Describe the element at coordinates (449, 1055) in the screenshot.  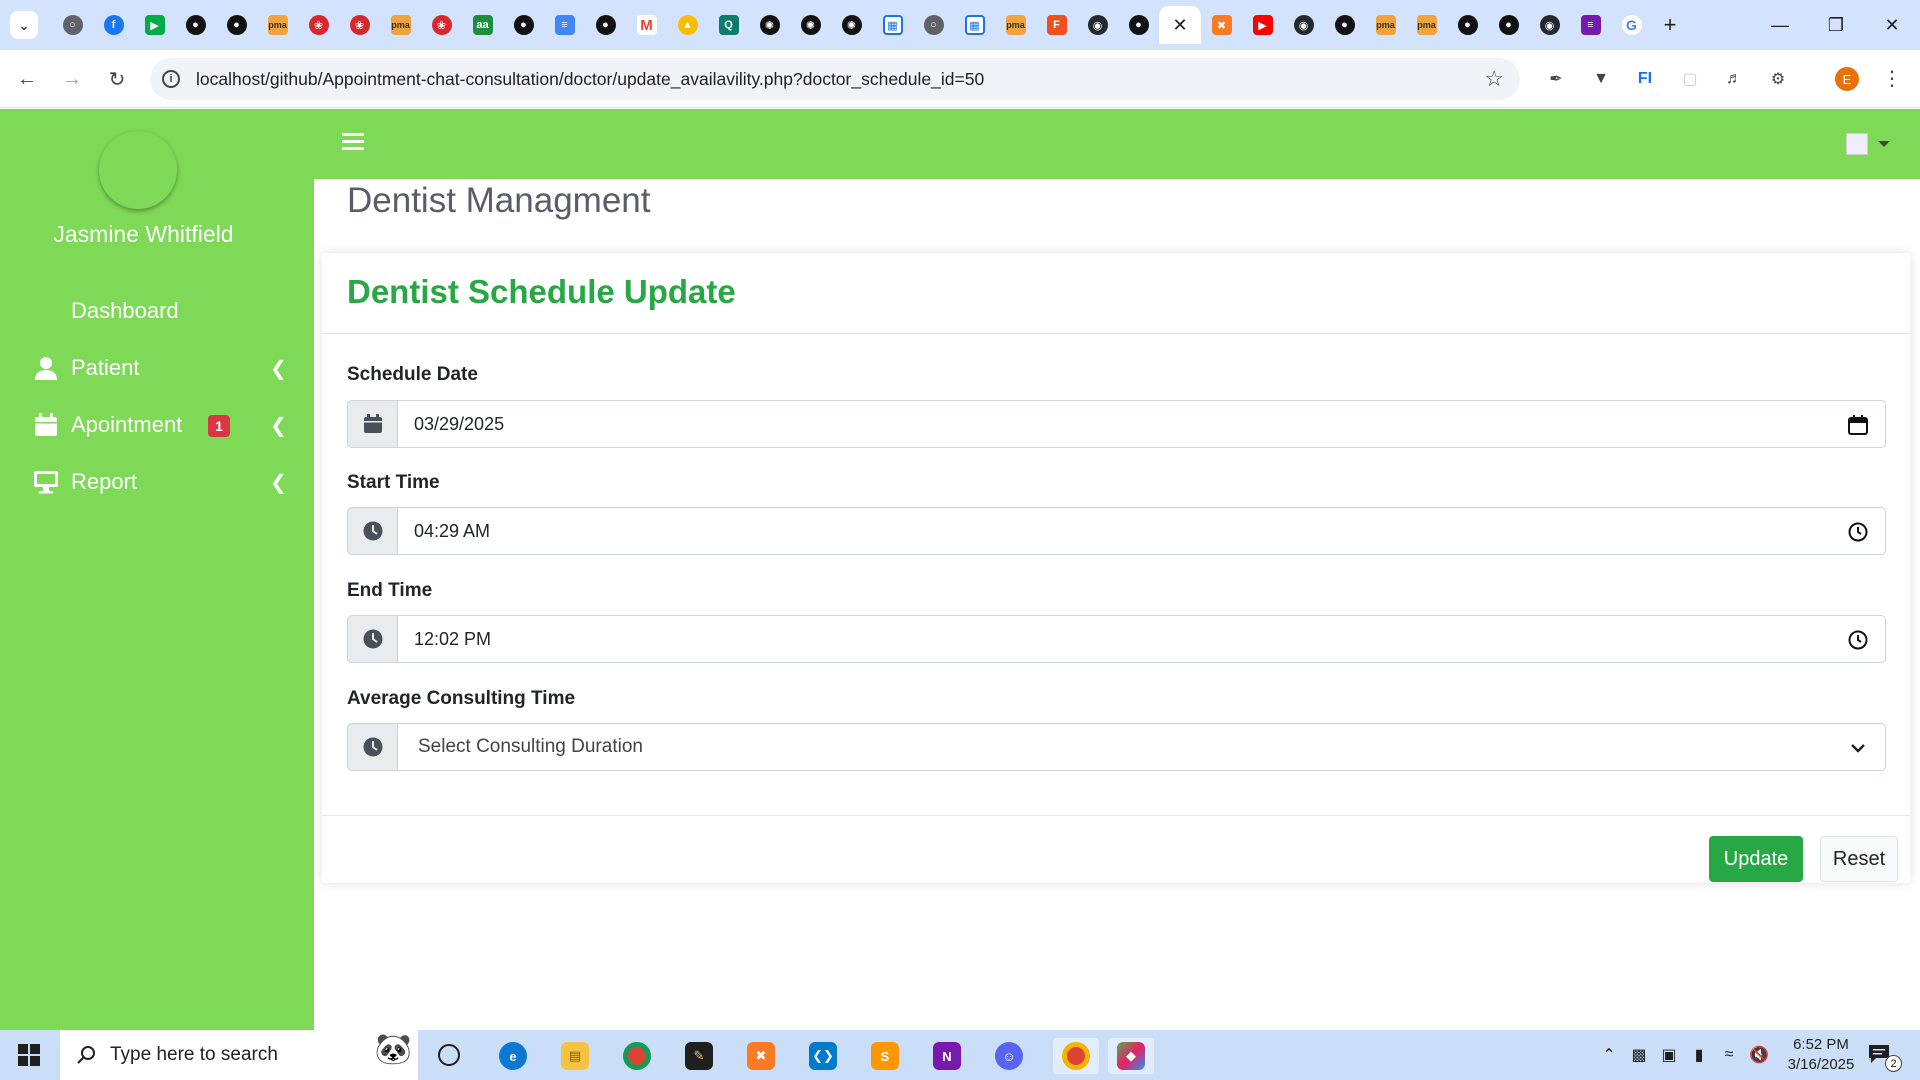
I see `cortana-icon` at that location.